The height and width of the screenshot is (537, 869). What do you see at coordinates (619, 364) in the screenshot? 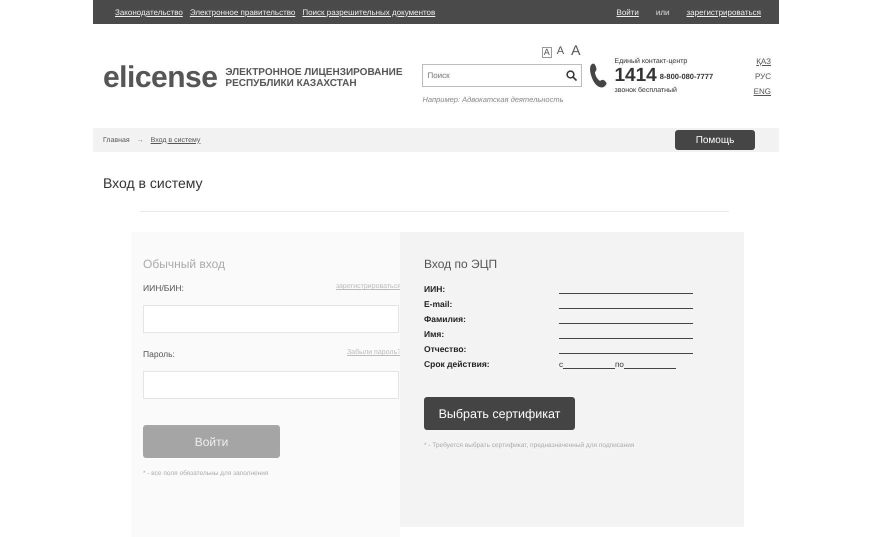
I see `to-label: по` at bounding box center [619, 364].